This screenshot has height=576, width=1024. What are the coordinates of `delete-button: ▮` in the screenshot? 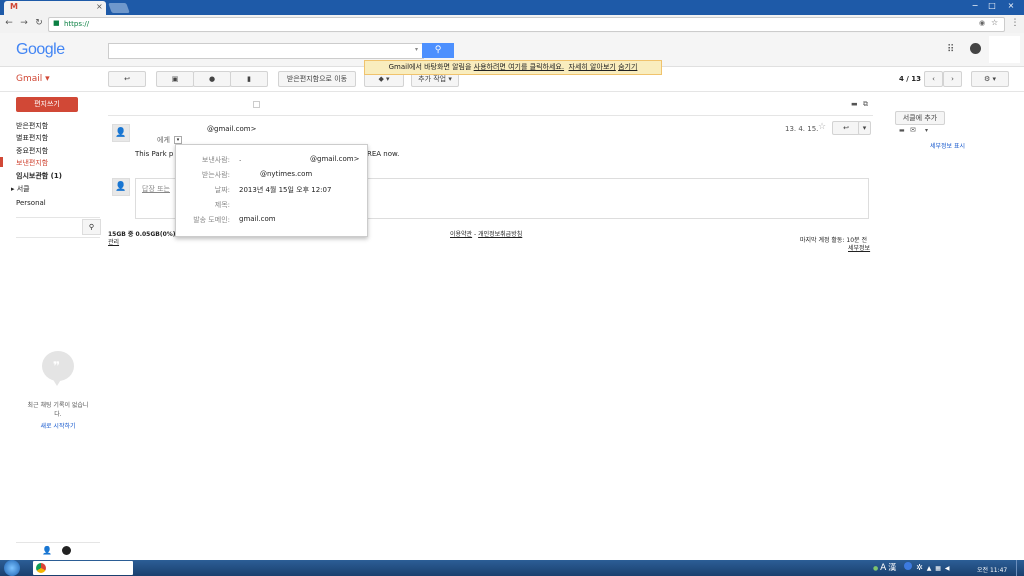 It's located at (249, 79).